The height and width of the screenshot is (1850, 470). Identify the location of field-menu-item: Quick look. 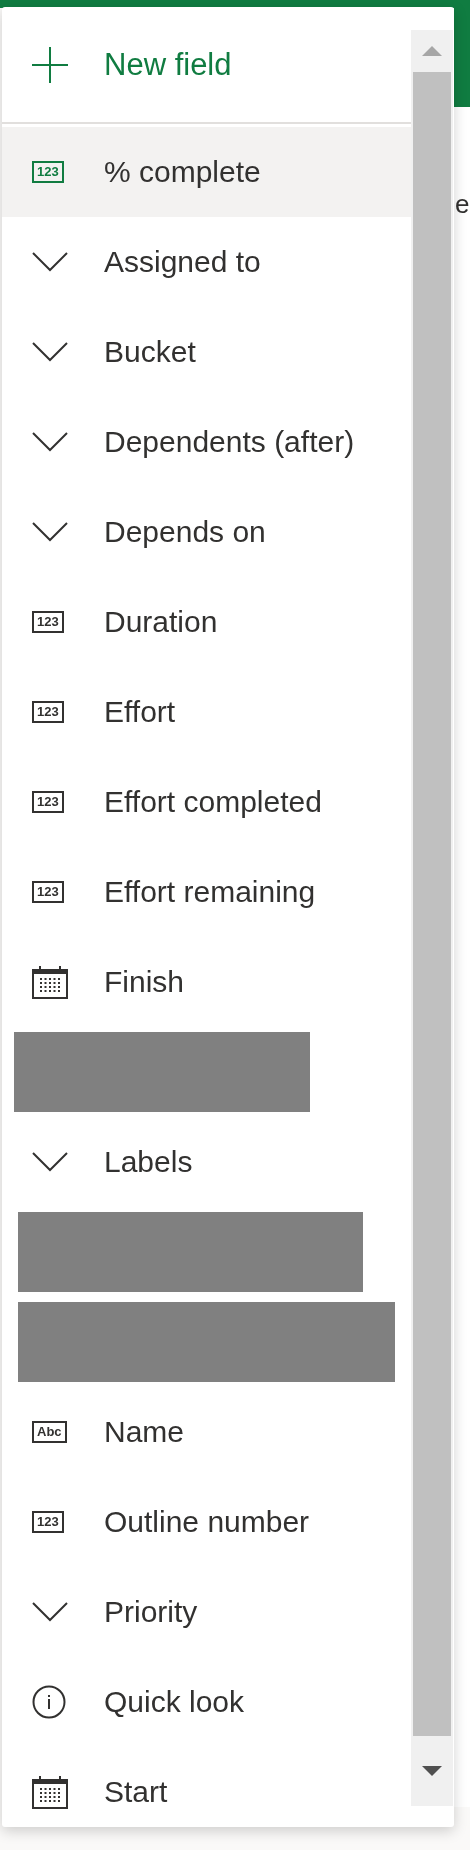
(206, 1702).